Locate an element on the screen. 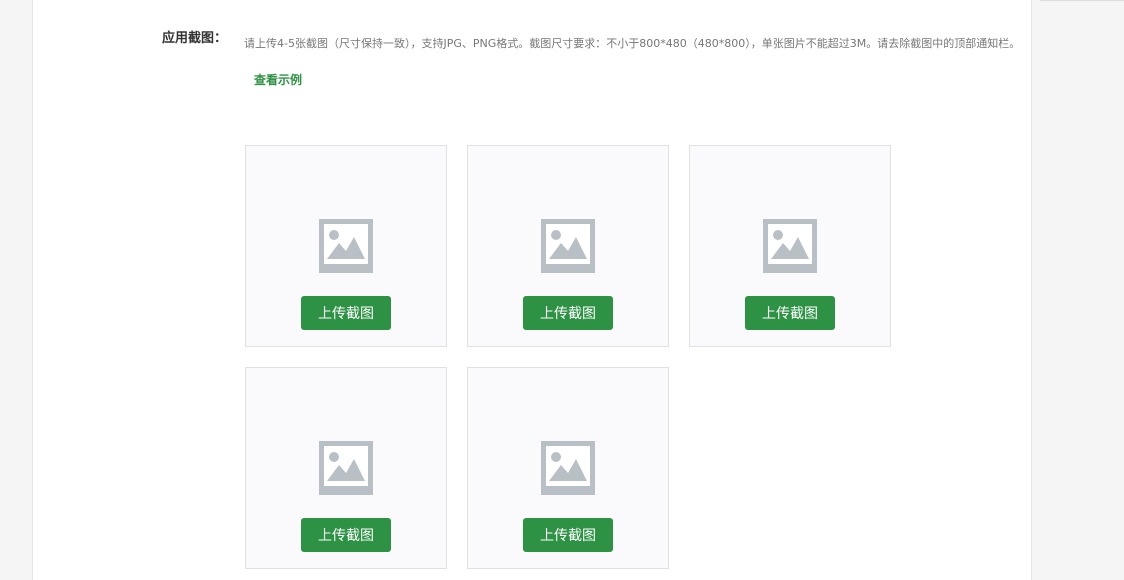 This screenshot has width=1124, height=580. screenshot-slot-2: 上传截图 is located at coordinates (568, 246).